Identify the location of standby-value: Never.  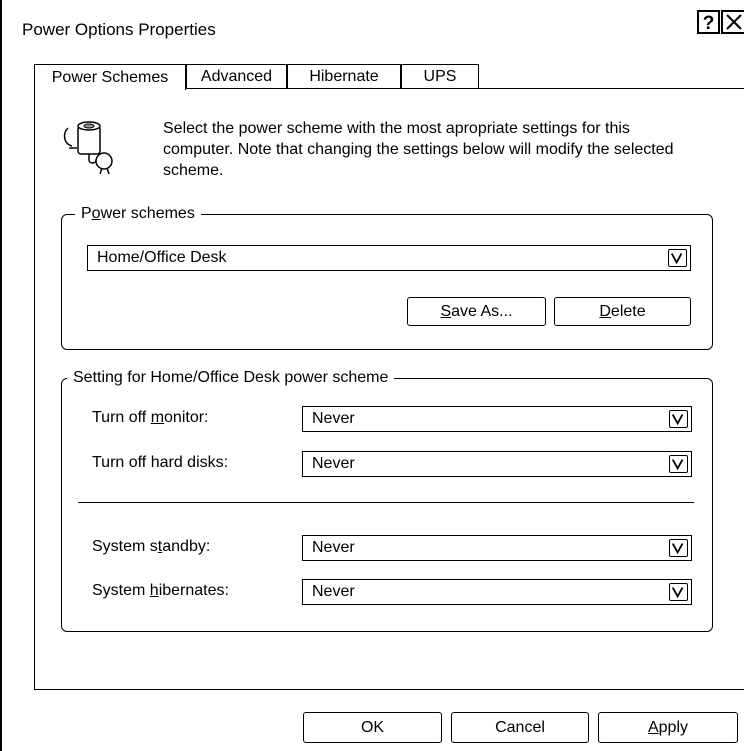
(333, 547).